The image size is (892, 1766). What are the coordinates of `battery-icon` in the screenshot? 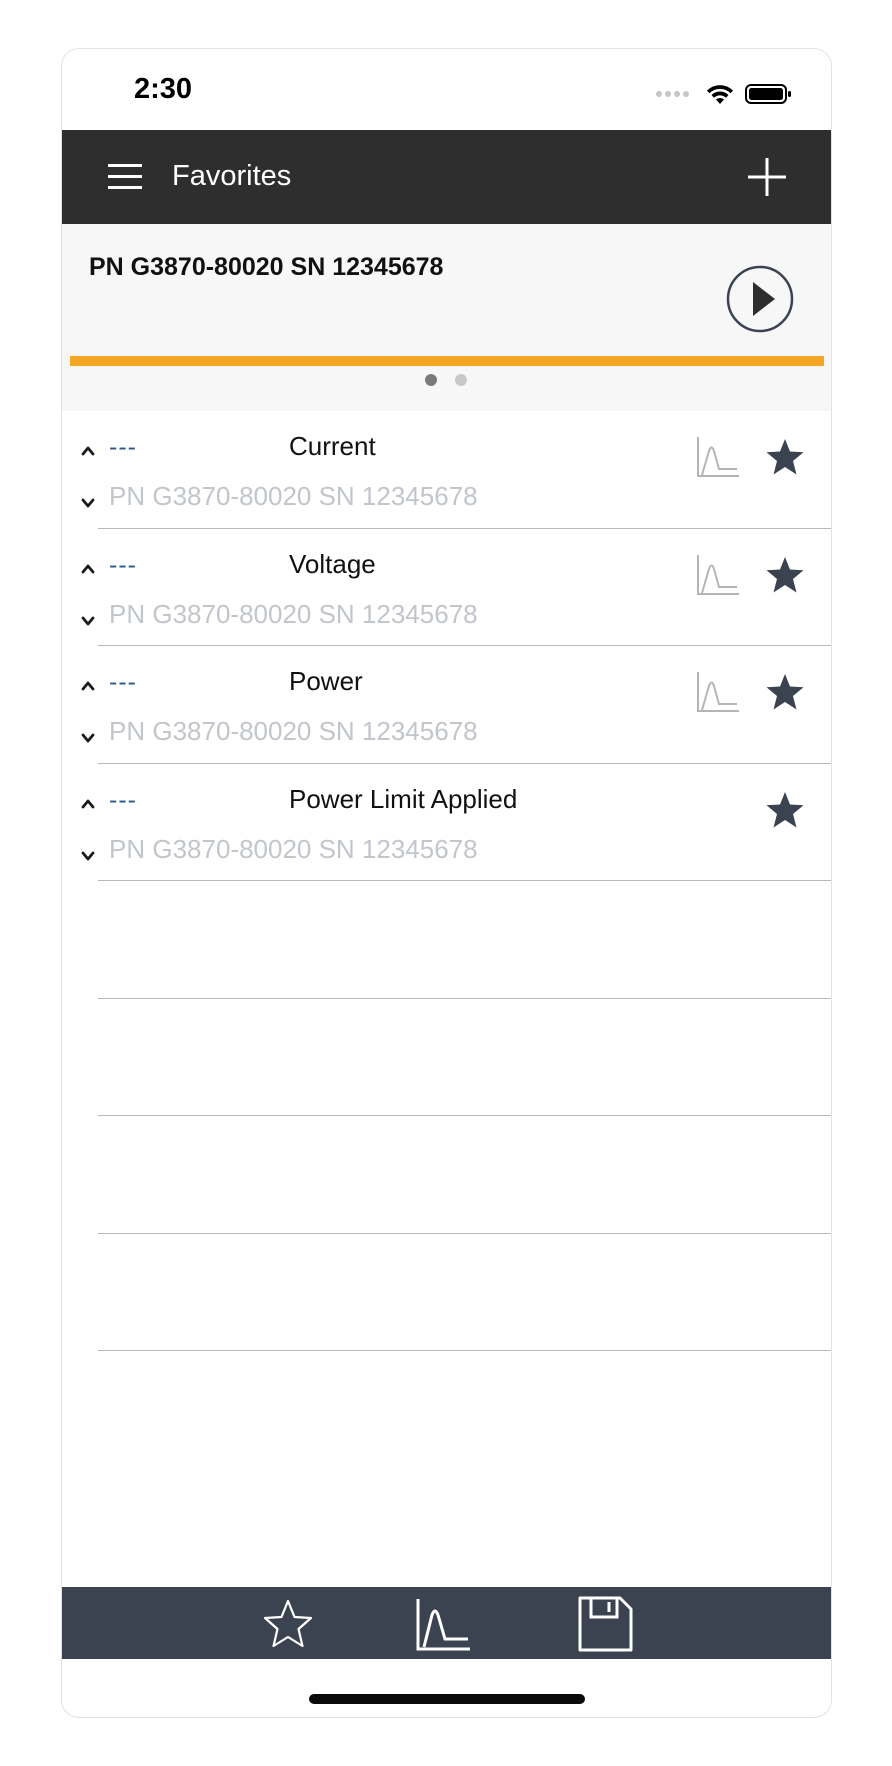 It's located at (768, 94).